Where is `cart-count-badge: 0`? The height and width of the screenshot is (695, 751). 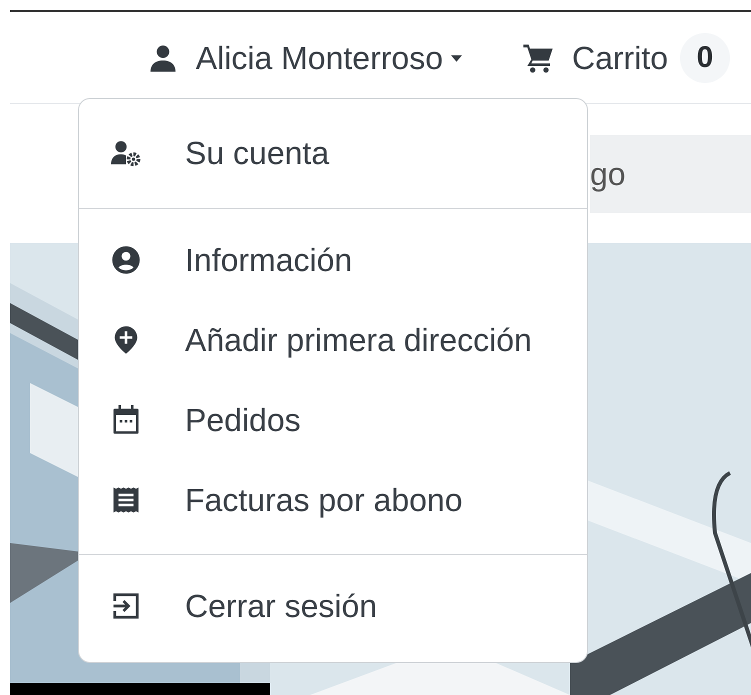
cart-count-badge: 0 is located at coordinates (705, 58).